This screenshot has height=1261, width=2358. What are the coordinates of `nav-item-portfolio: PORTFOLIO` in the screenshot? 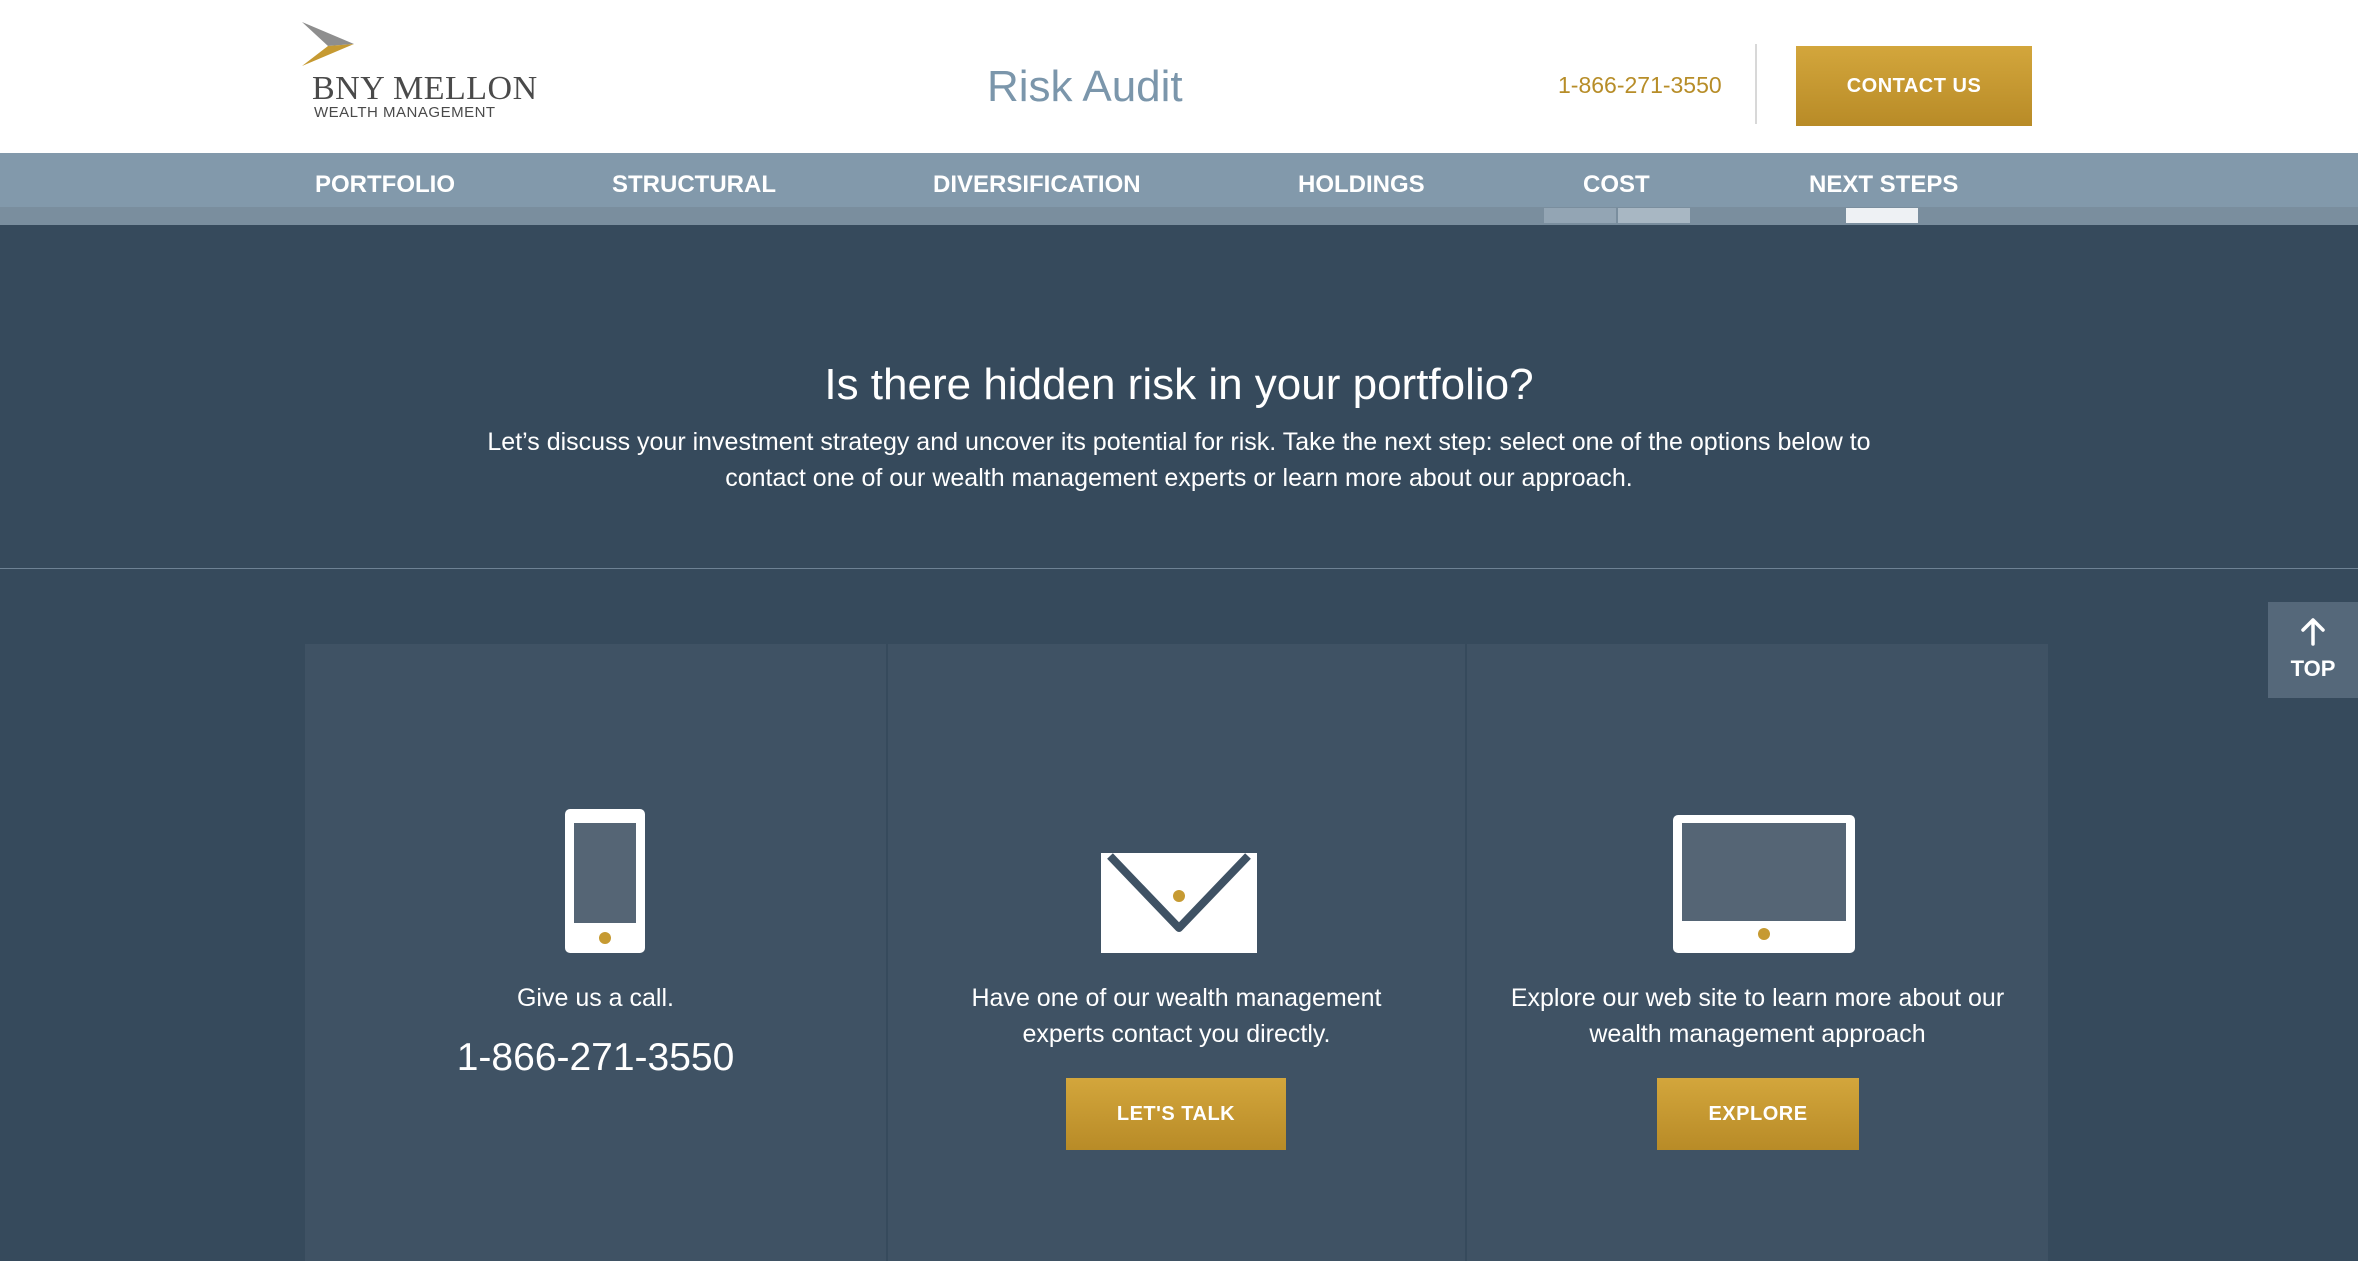 It's located at (385, 185).